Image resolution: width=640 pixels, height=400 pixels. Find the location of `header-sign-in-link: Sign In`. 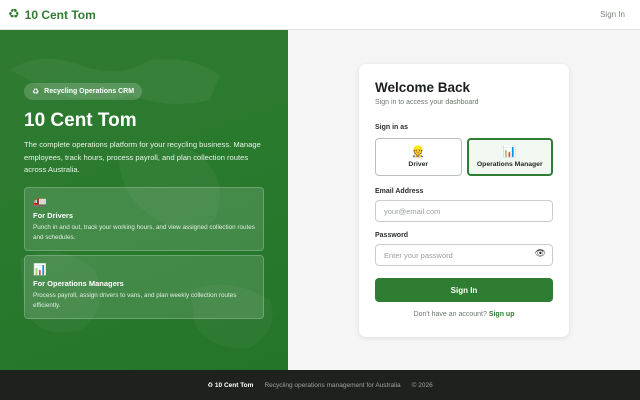

header-sign-in-link: Sign In is located at coordinates (612, 14).